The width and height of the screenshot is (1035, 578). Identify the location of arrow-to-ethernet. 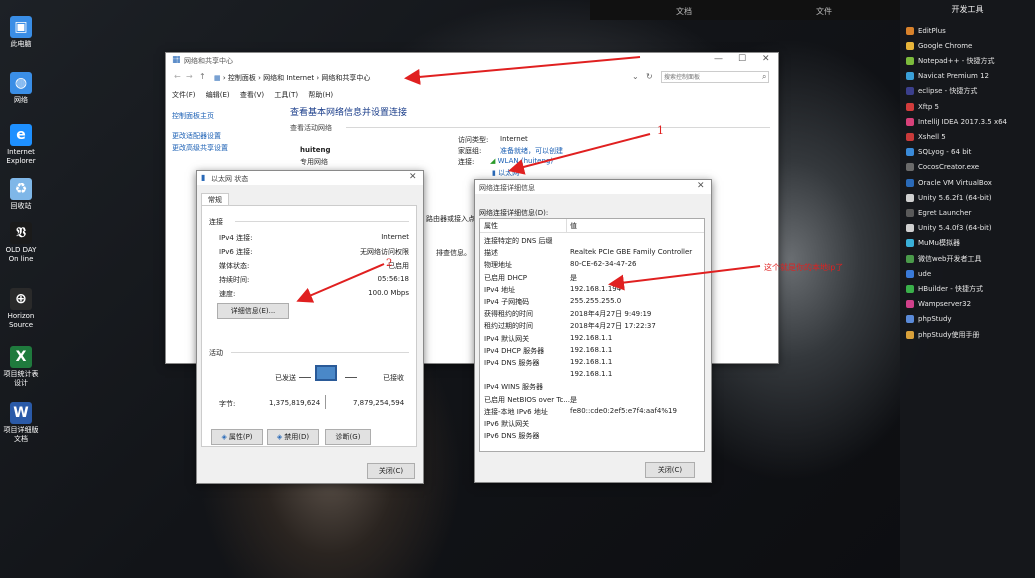
(579, 154).